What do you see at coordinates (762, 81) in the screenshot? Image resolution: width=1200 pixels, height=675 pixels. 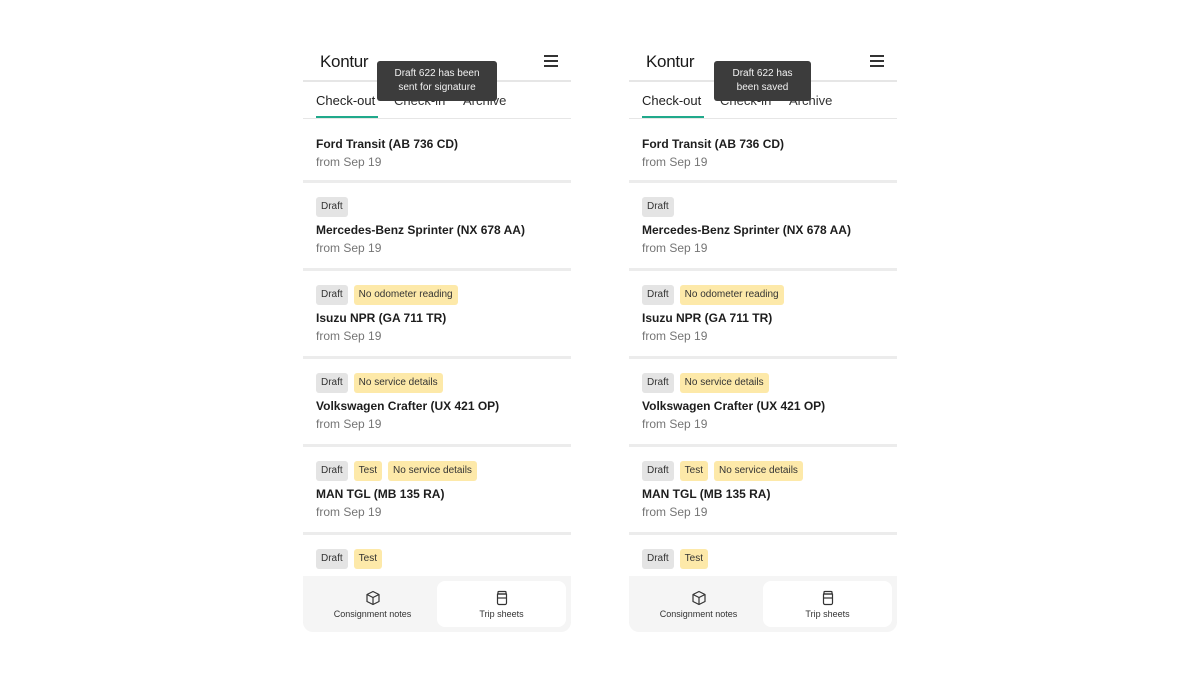 I see `toast-notification: Draft 622 has been saved` at bounding box center [762, 81].